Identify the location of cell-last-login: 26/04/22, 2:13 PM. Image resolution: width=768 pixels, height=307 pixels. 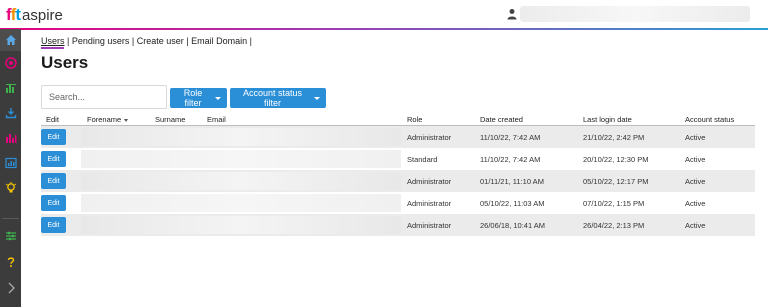
(614, 225).